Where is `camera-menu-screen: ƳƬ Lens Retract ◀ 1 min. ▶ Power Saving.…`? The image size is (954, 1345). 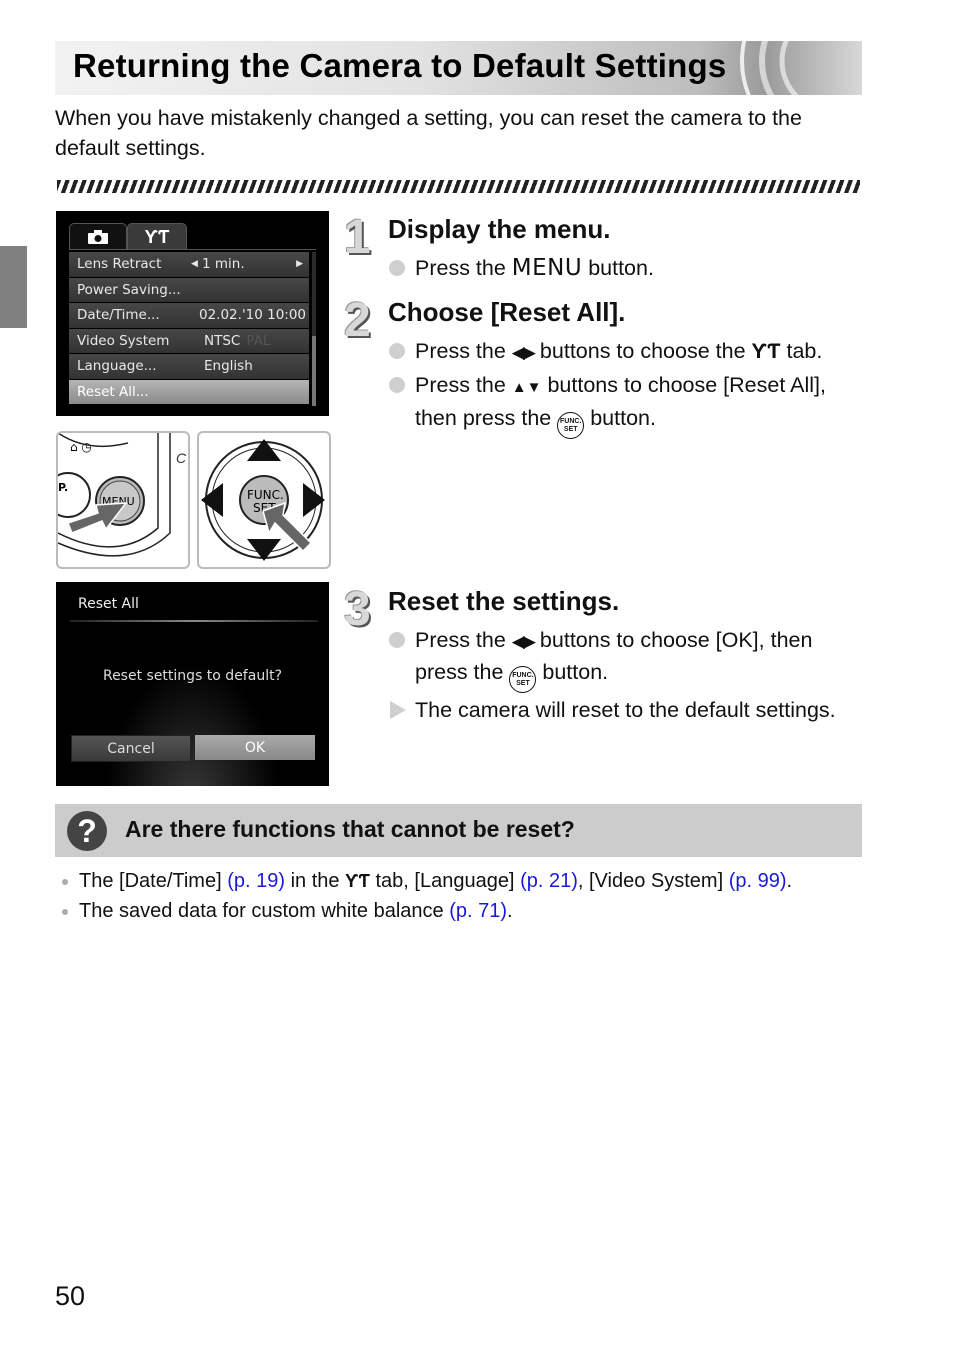
camera-menu-screen: ƳƬ Lens Retract ◀ 1 min. ▶ Power Saving.… is located at coordinates (192, 313).